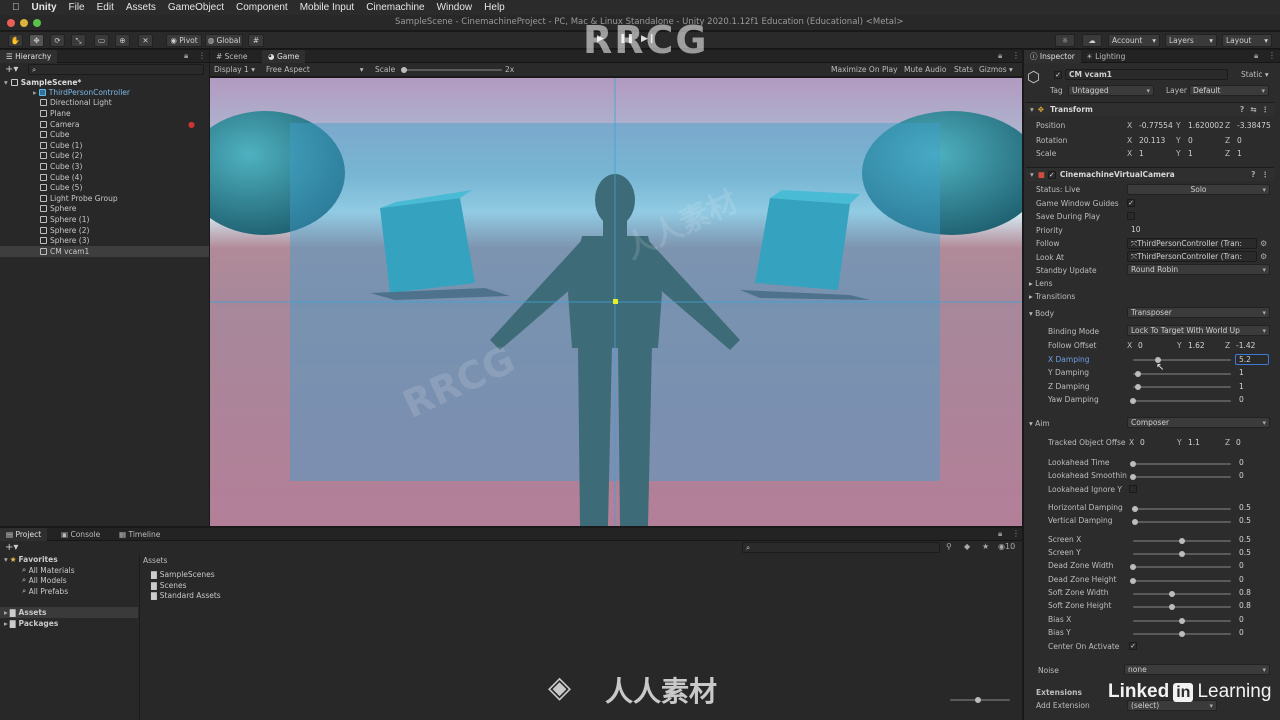 This screenshot has height=720, width=1280. What do you see at coordinates (1253, 174) in the screenshot?
I see `help-icon: ?` at bounding box center [1253, 174].